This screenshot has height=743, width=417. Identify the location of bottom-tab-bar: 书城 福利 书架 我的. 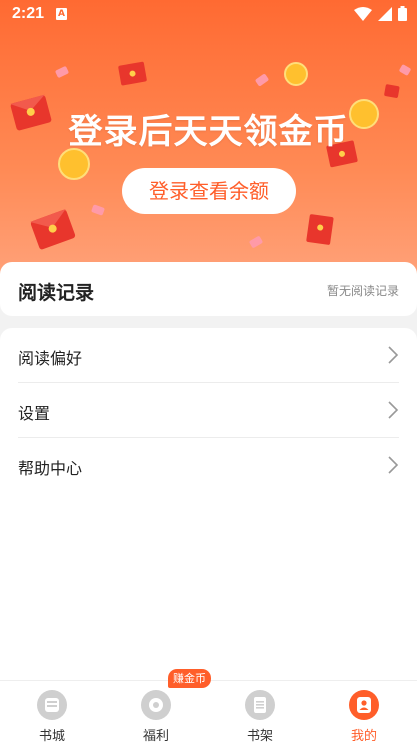
(208, 711).